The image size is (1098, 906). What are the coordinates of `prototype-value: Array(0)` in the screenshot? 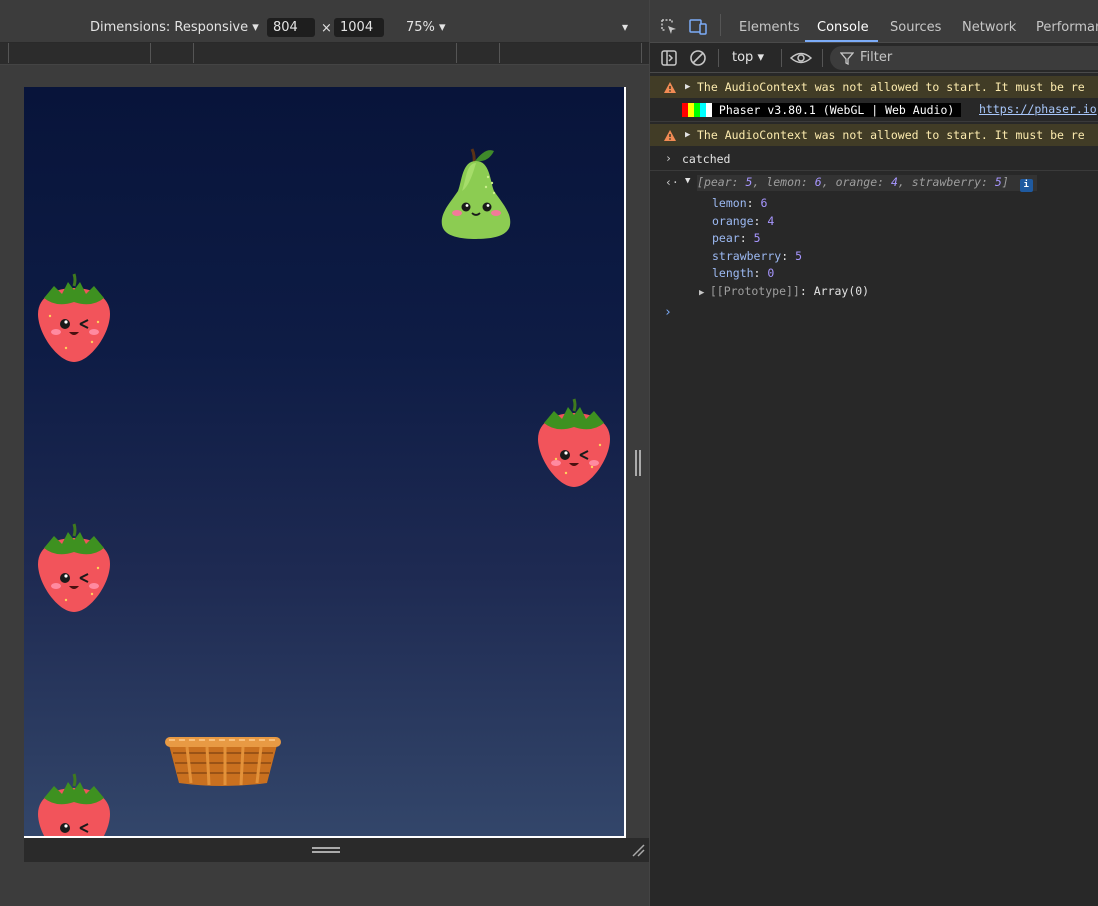 It's located at (841, 290).